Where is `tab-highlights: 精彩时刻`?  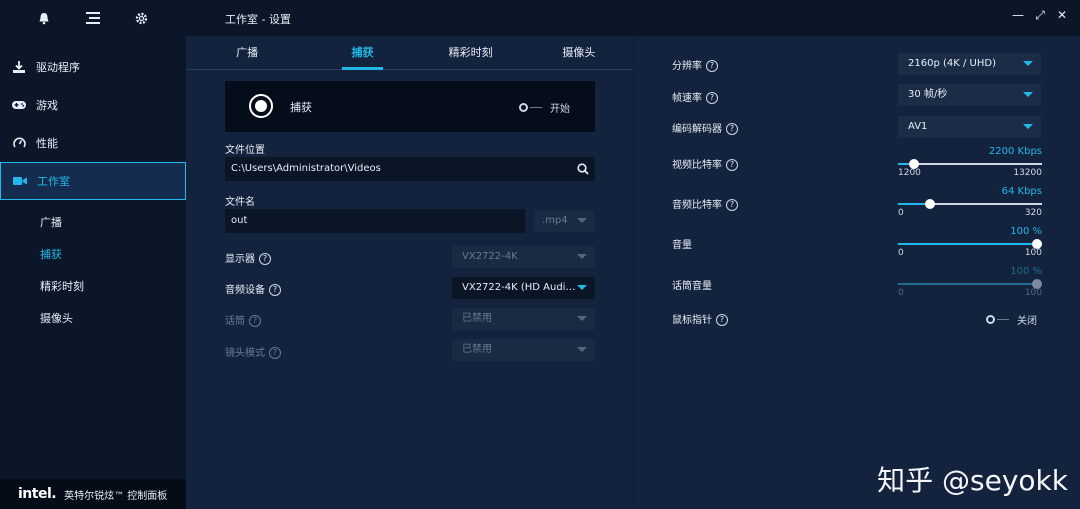
tab-highlights: 精彩时刻 is located at coordinates (471, 52).